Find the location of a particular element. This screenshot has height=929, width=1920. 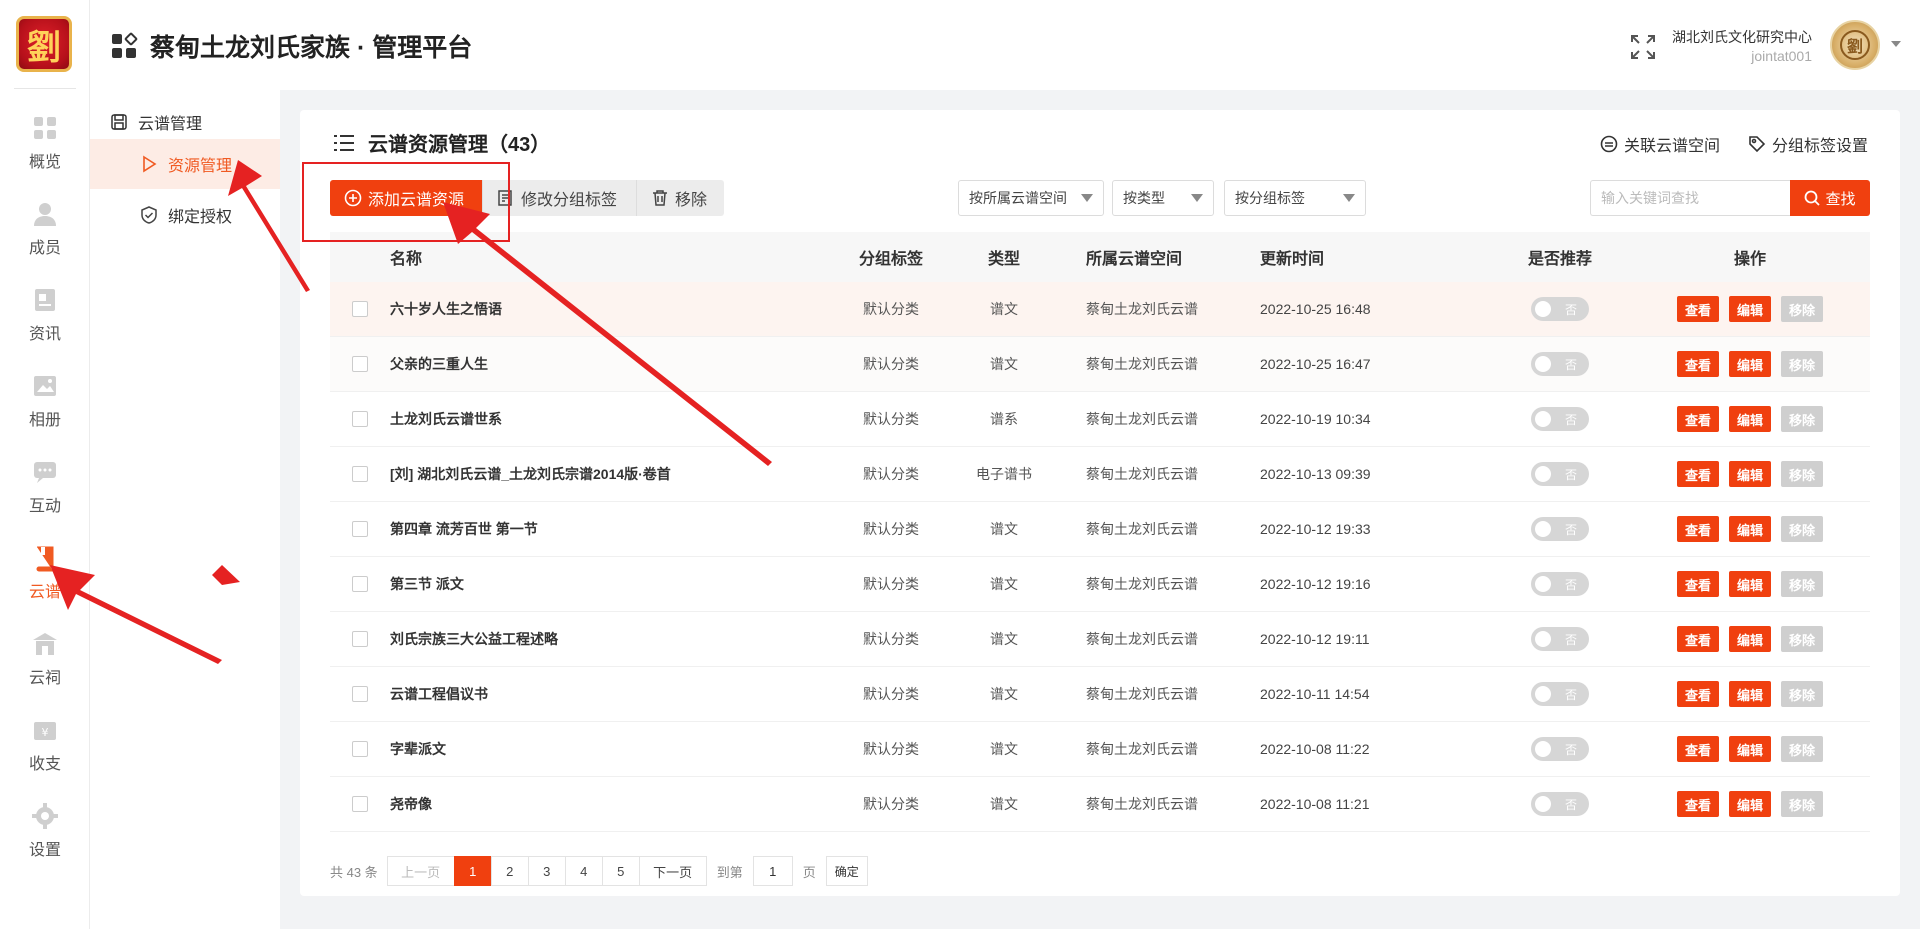

goto-confirm-button: 确定 is located at coordinates (846, 871).